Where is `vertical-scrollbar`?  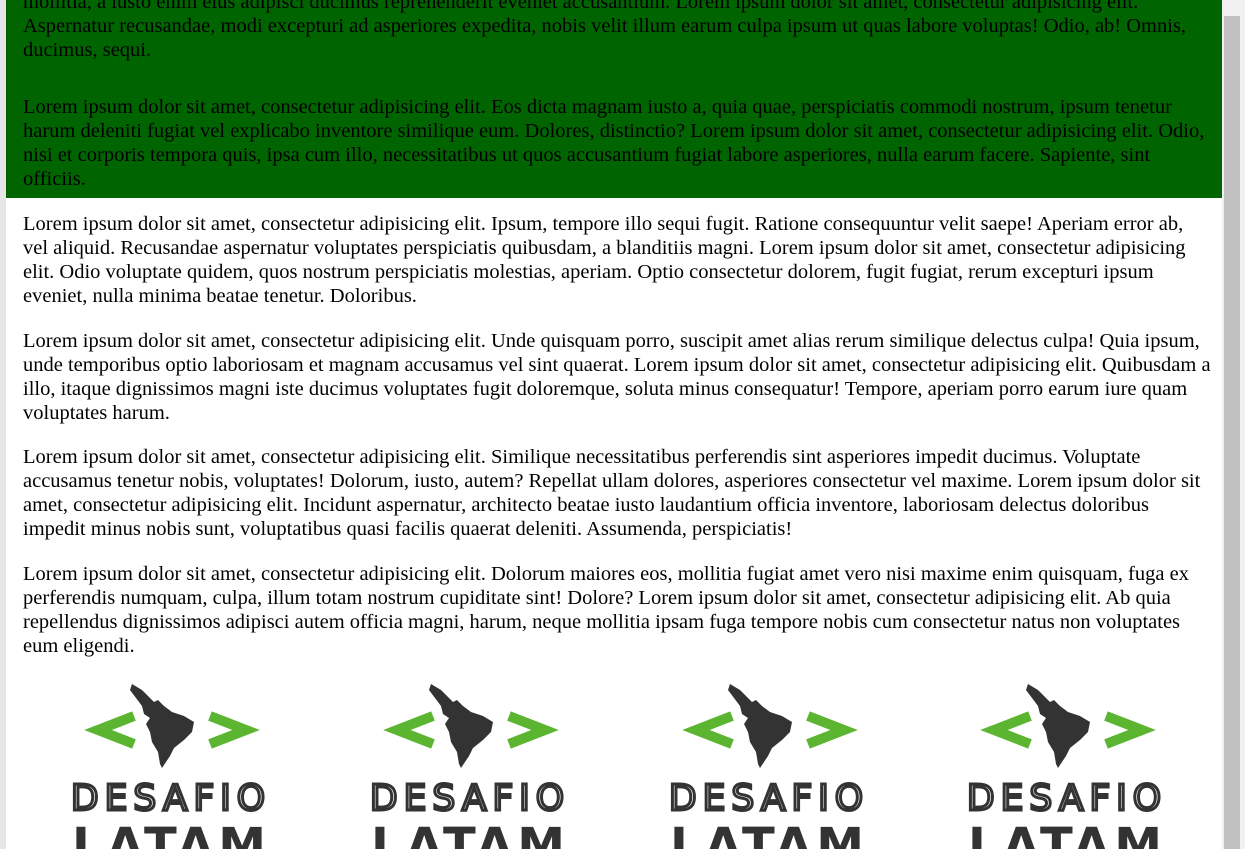 vertical-scrollbar is located at coordinates (1233, 424).